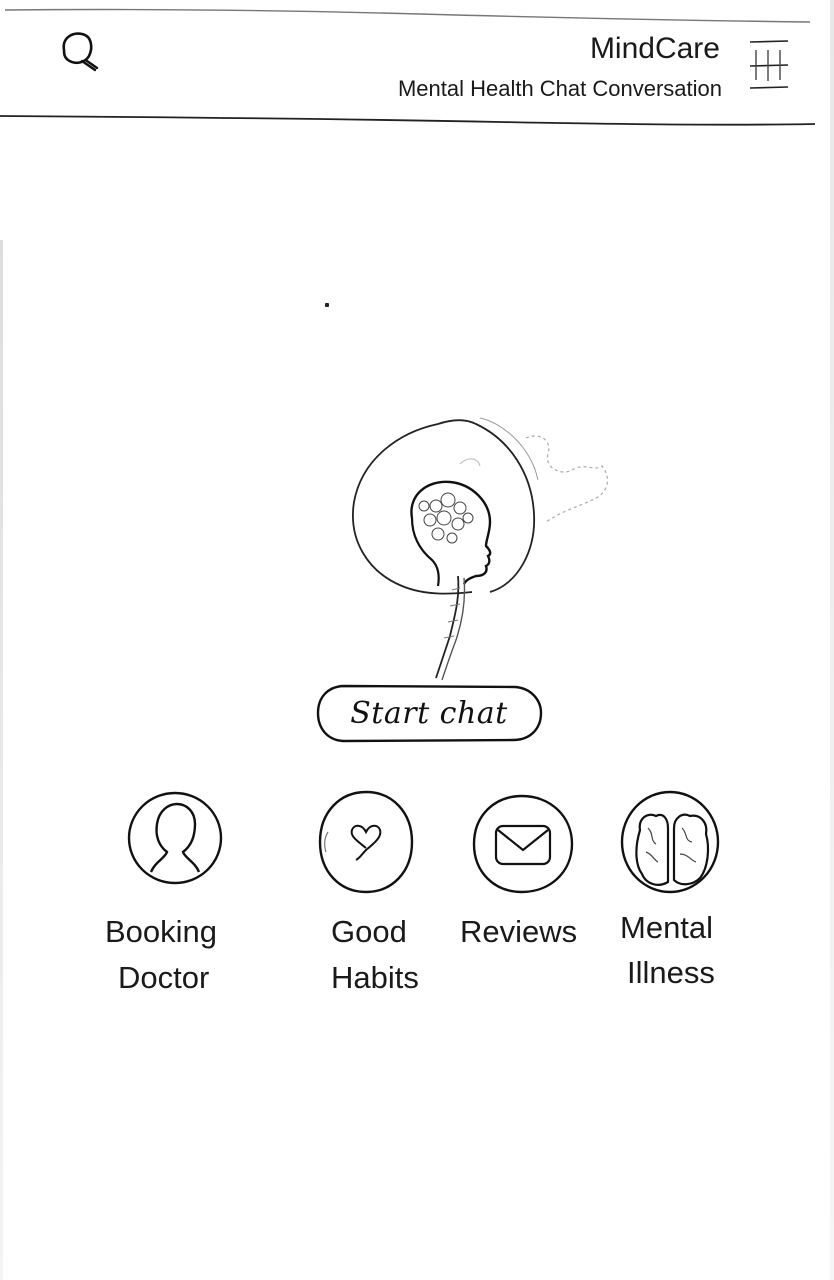 The image size is (834, 1280). What do you see at coordinates (769, 64) in the screenshot?
I see `hamburger-menu-icon` at bounding box center [769, 64].